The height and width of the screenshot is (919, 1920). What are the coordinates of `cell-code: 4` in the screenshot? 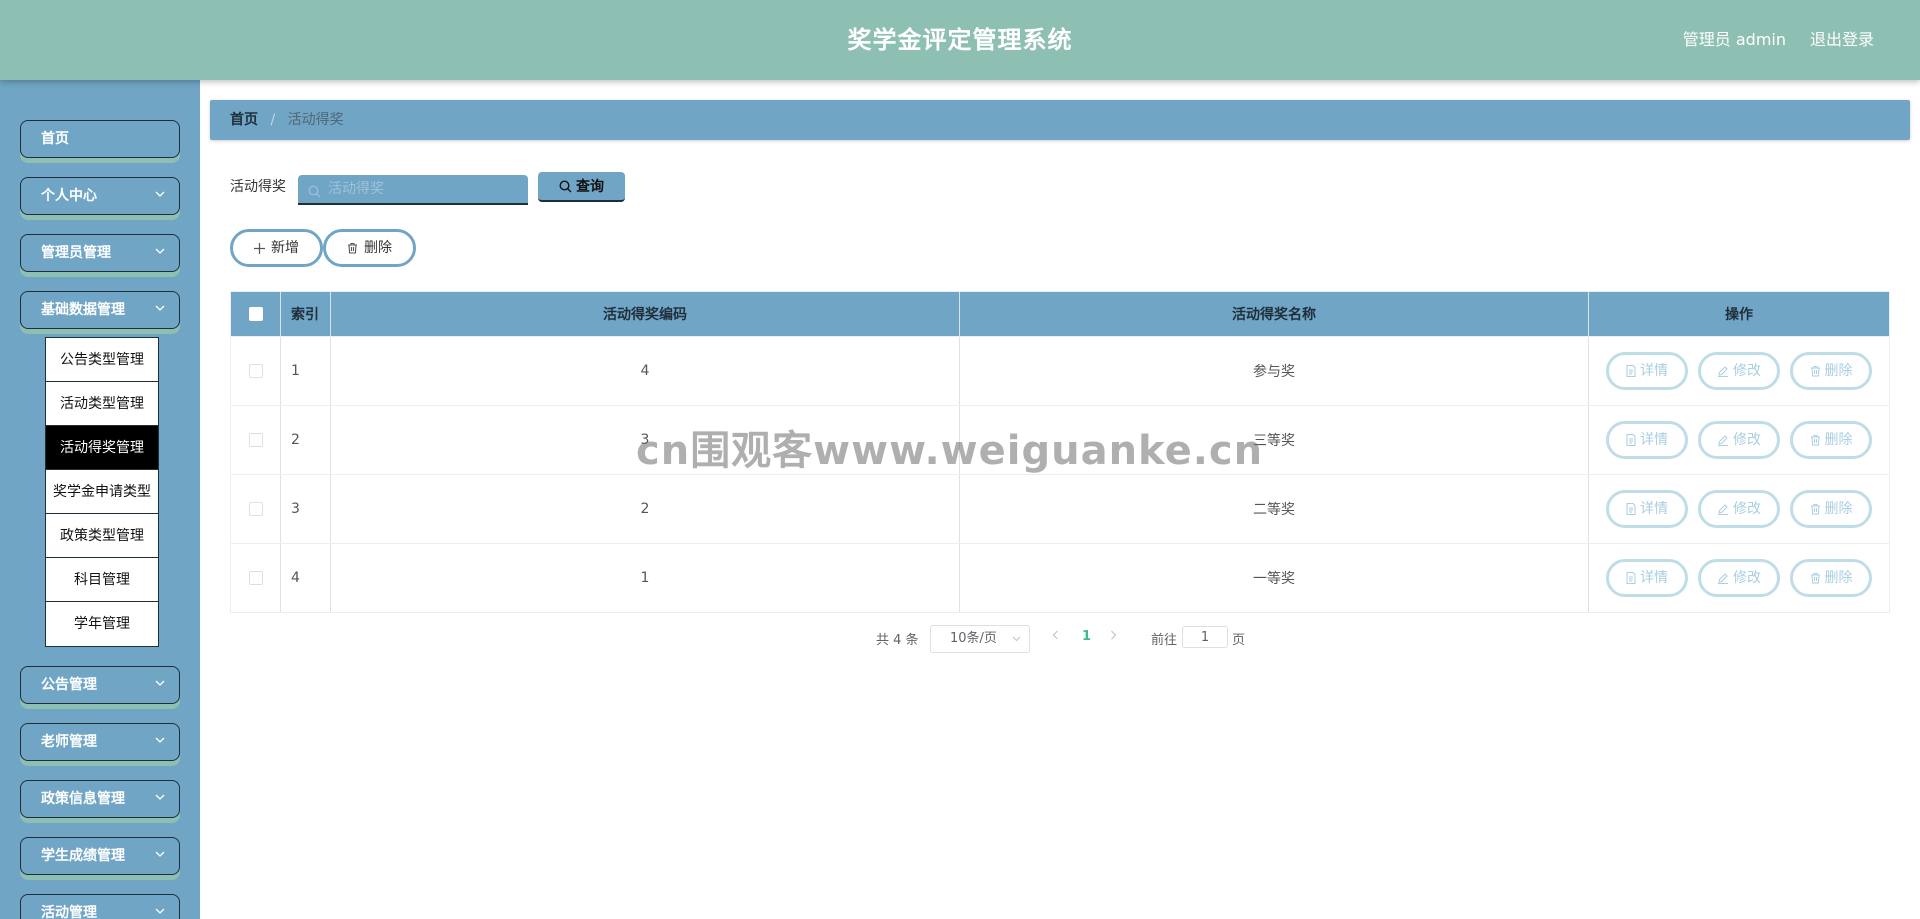 It's located at (645, 371).